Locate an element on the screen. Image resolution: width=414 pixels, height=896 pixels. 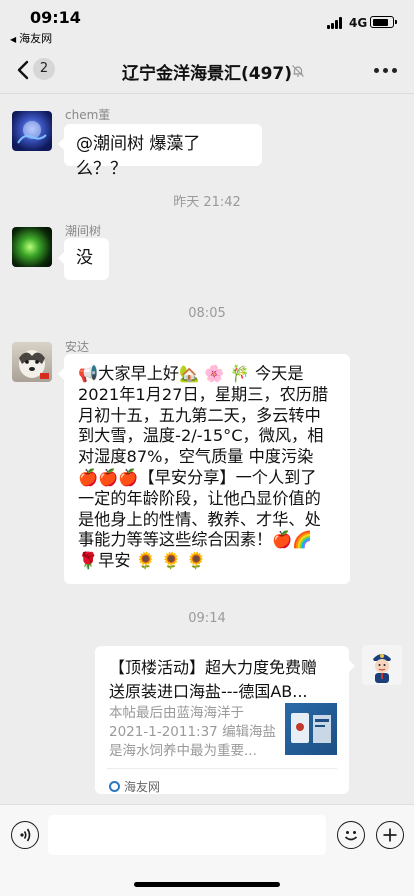
message-line: 事能力等等这些综合因素！🍎🌈 is located at coordinates (195, 540).